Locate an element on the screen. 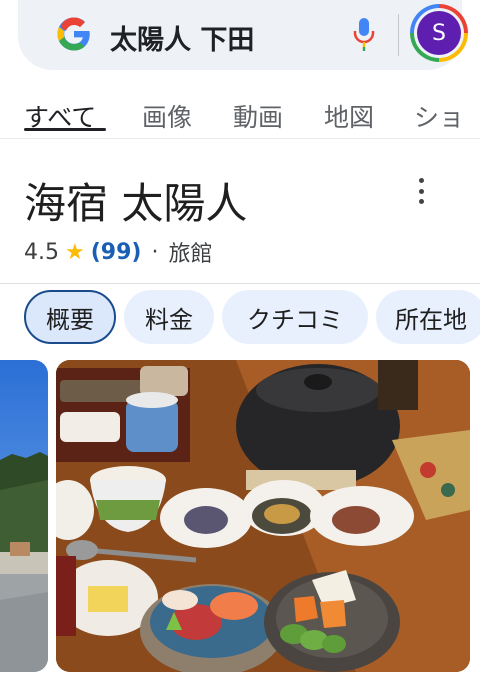 The image size is (480, 682). place-chips: 概要 料金 クチコミ 所在地 is located at coordinates (240, 318).